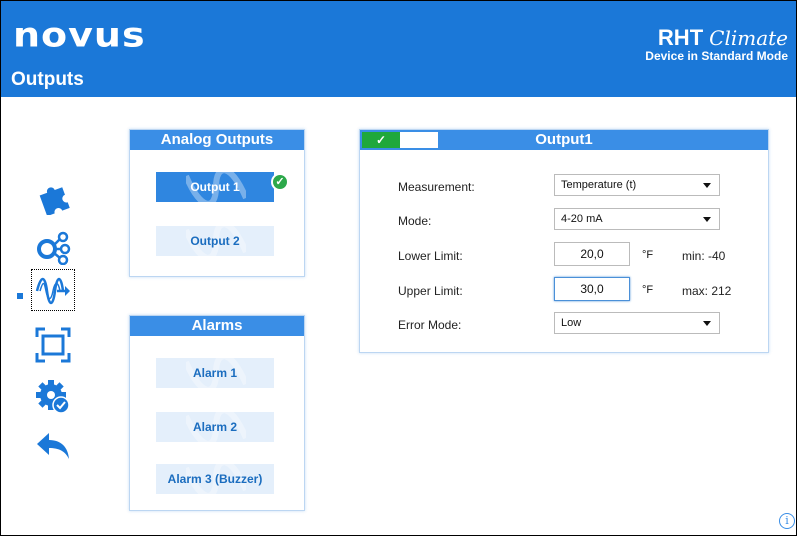 The width and height of the screenshot is (797, 536). What do you see at coordinates (592, 254) in the screenshot?
I see `lower-limit-input: 20,0` at bounding box center [592, 254].